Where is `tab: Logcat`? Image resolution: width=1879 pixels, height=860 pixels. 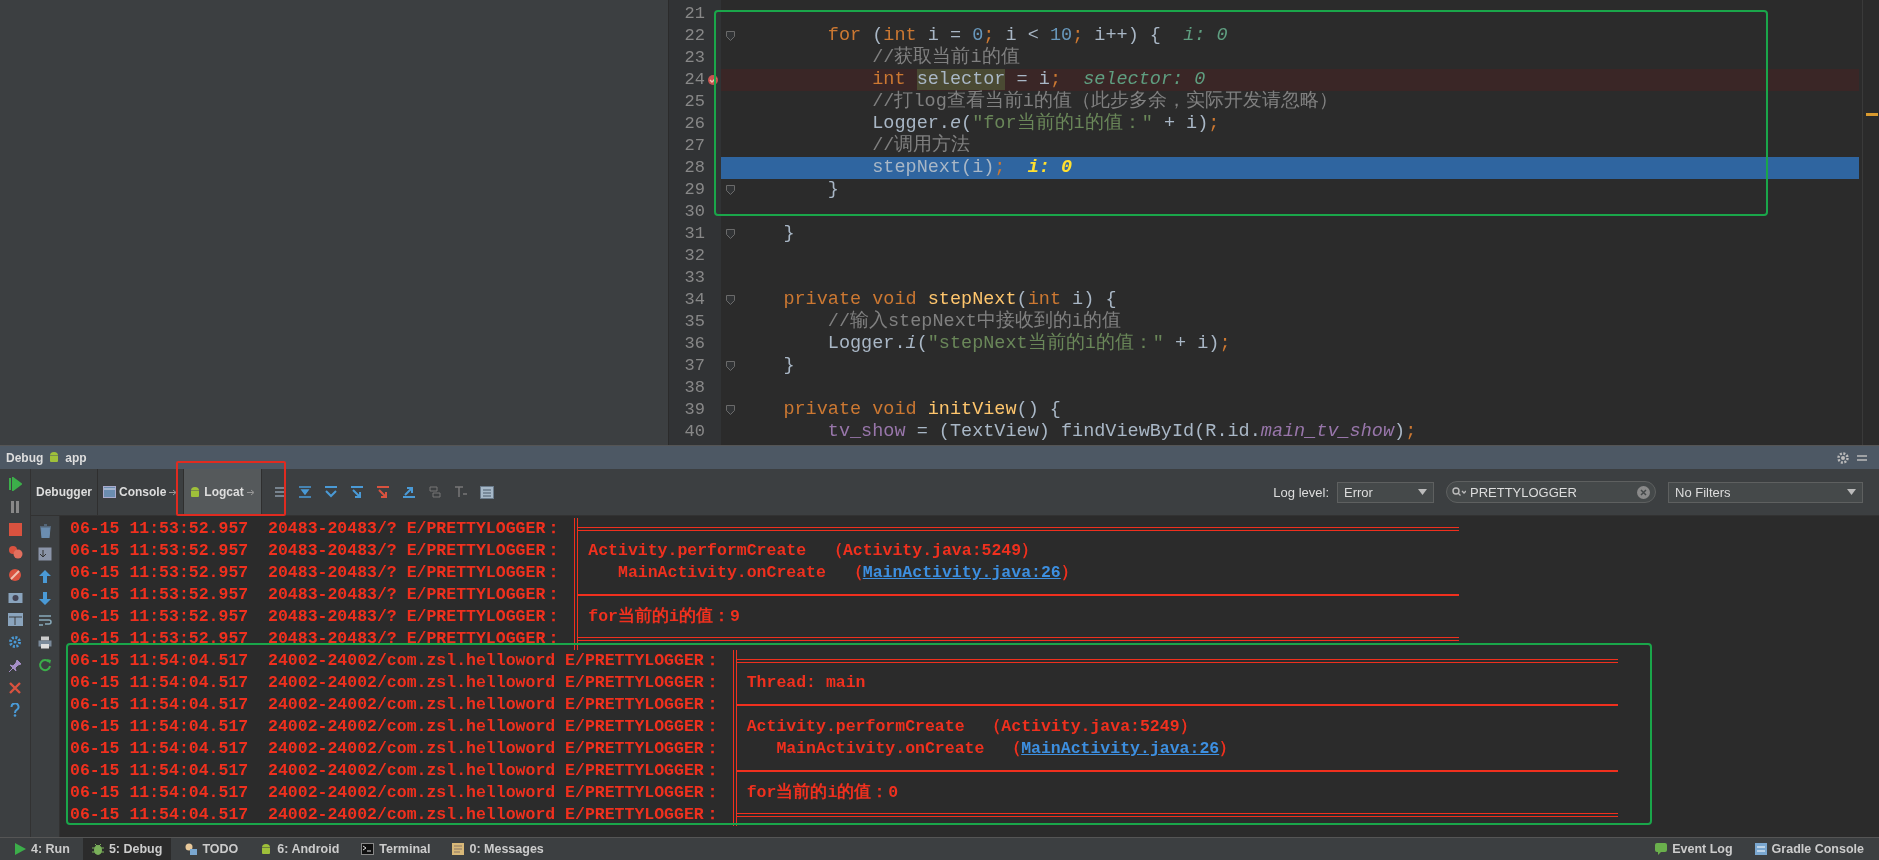
tab: Logcat is located at coordinates (223, 492).